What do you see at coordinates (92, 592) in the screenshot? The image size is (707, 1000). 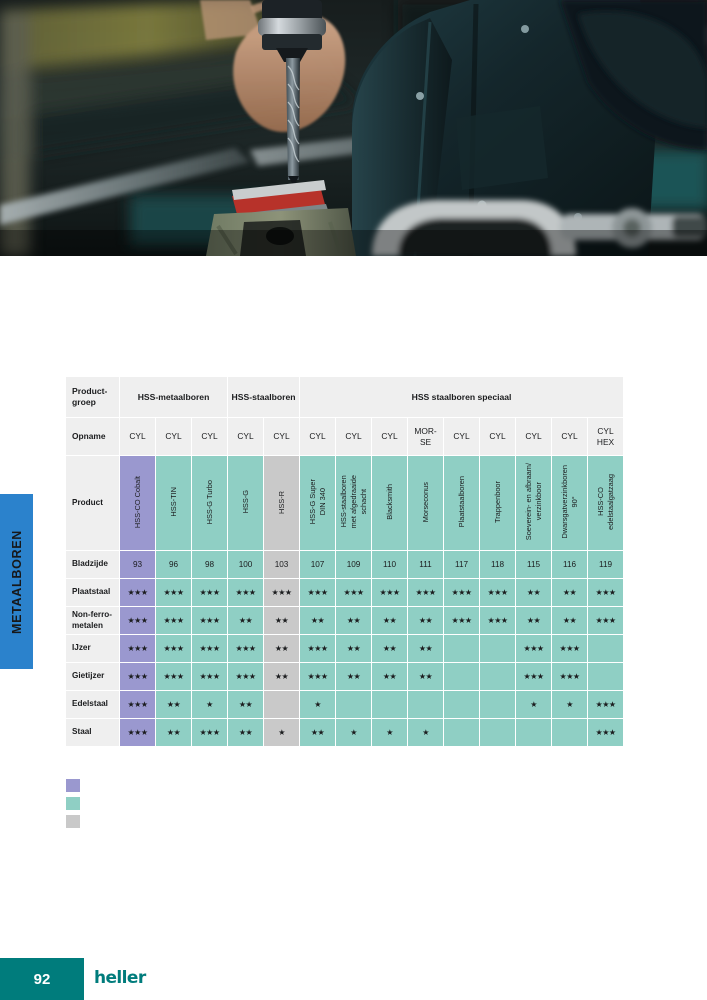 I see `row-label: Plaatstaal` at bounding box center [92, 592].